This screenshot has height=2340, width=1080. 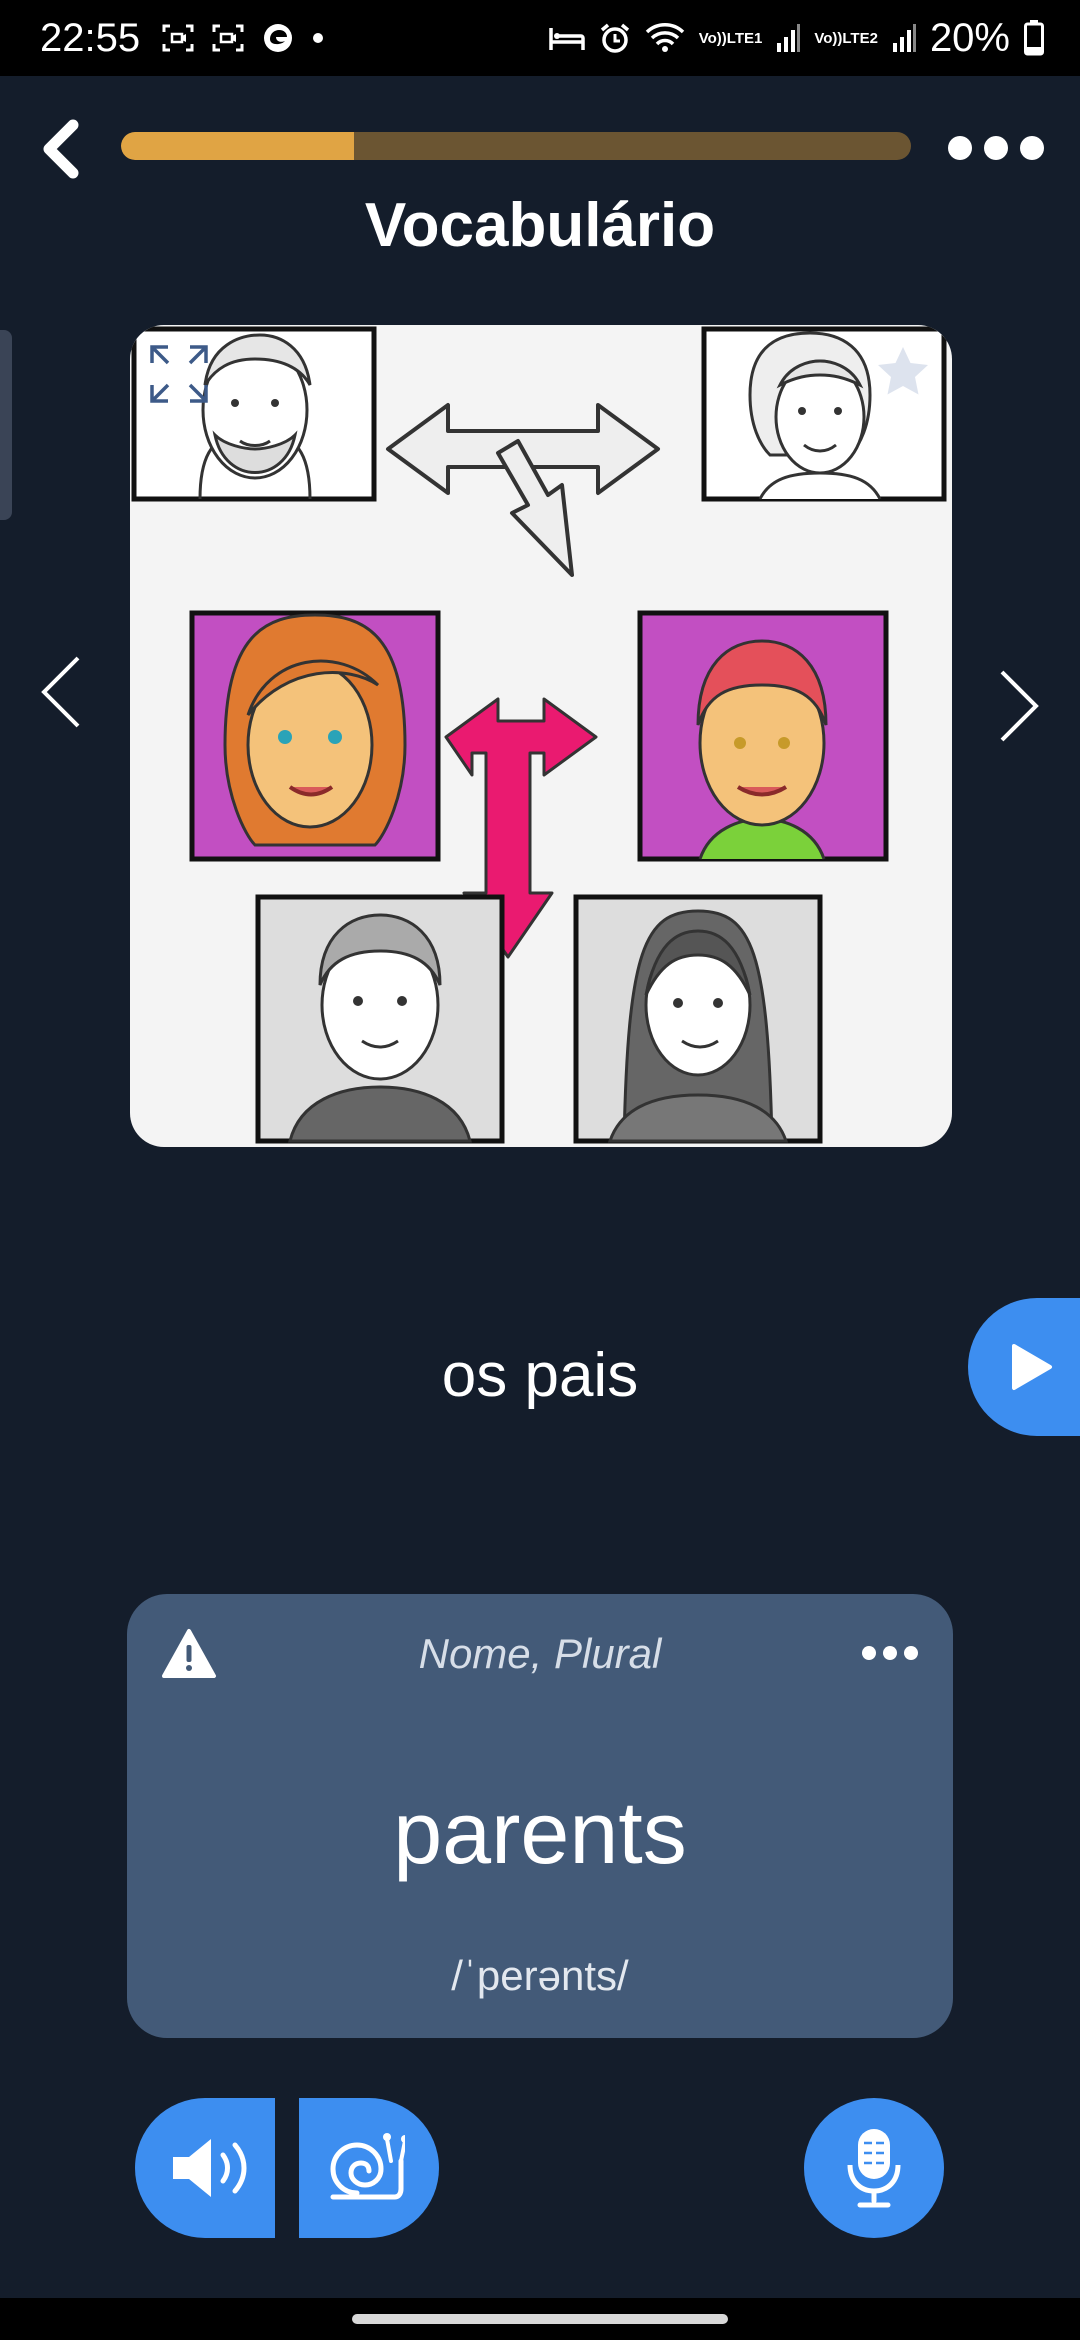 What do you see at coordinates (523, 490) in the screenshot?
I see `grandparents-arrows` at bounding box center [523, 490].